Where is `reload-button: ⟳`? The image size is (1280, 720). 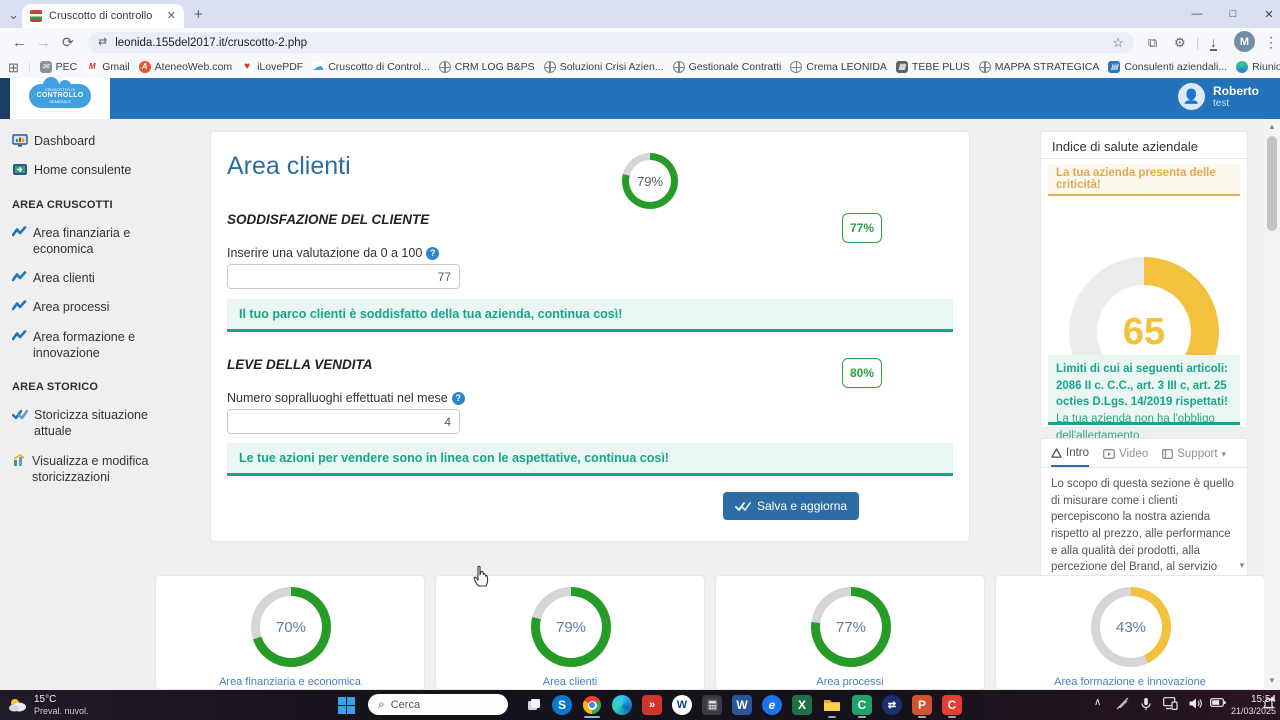 reload-button: ⟳ is located at coordinates (68, 42).